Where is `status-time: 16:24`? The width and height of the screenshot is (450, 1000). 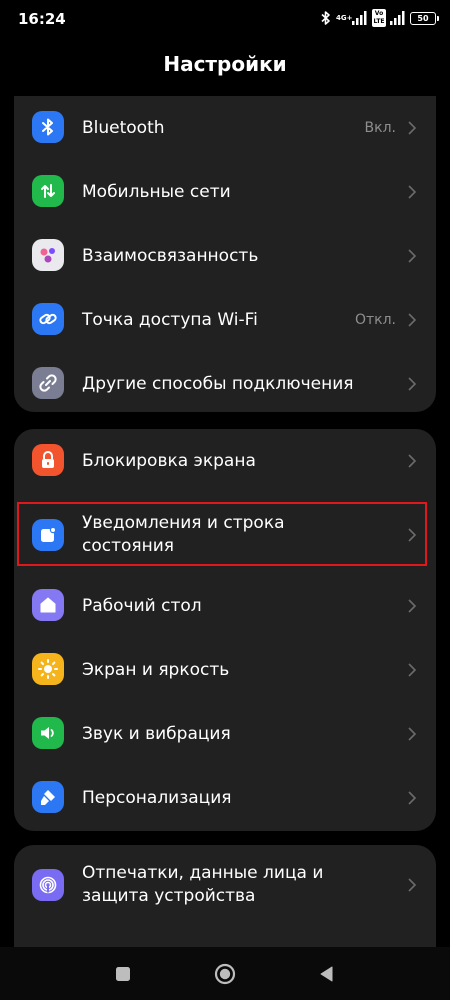
status-time: 16:24 is located at coordinates (42, 19).